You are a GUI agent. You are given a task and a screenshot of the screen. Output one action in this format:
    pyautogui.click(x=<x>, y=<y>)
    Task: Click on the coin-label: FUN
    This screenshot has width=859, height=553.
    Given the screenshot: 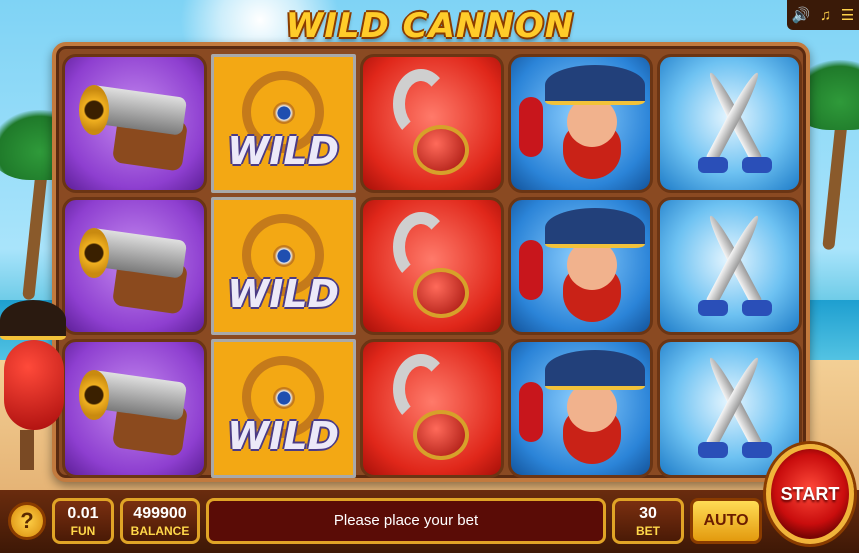 What is the action you would take?
    pyautogui.click(x=83, y=531)
    